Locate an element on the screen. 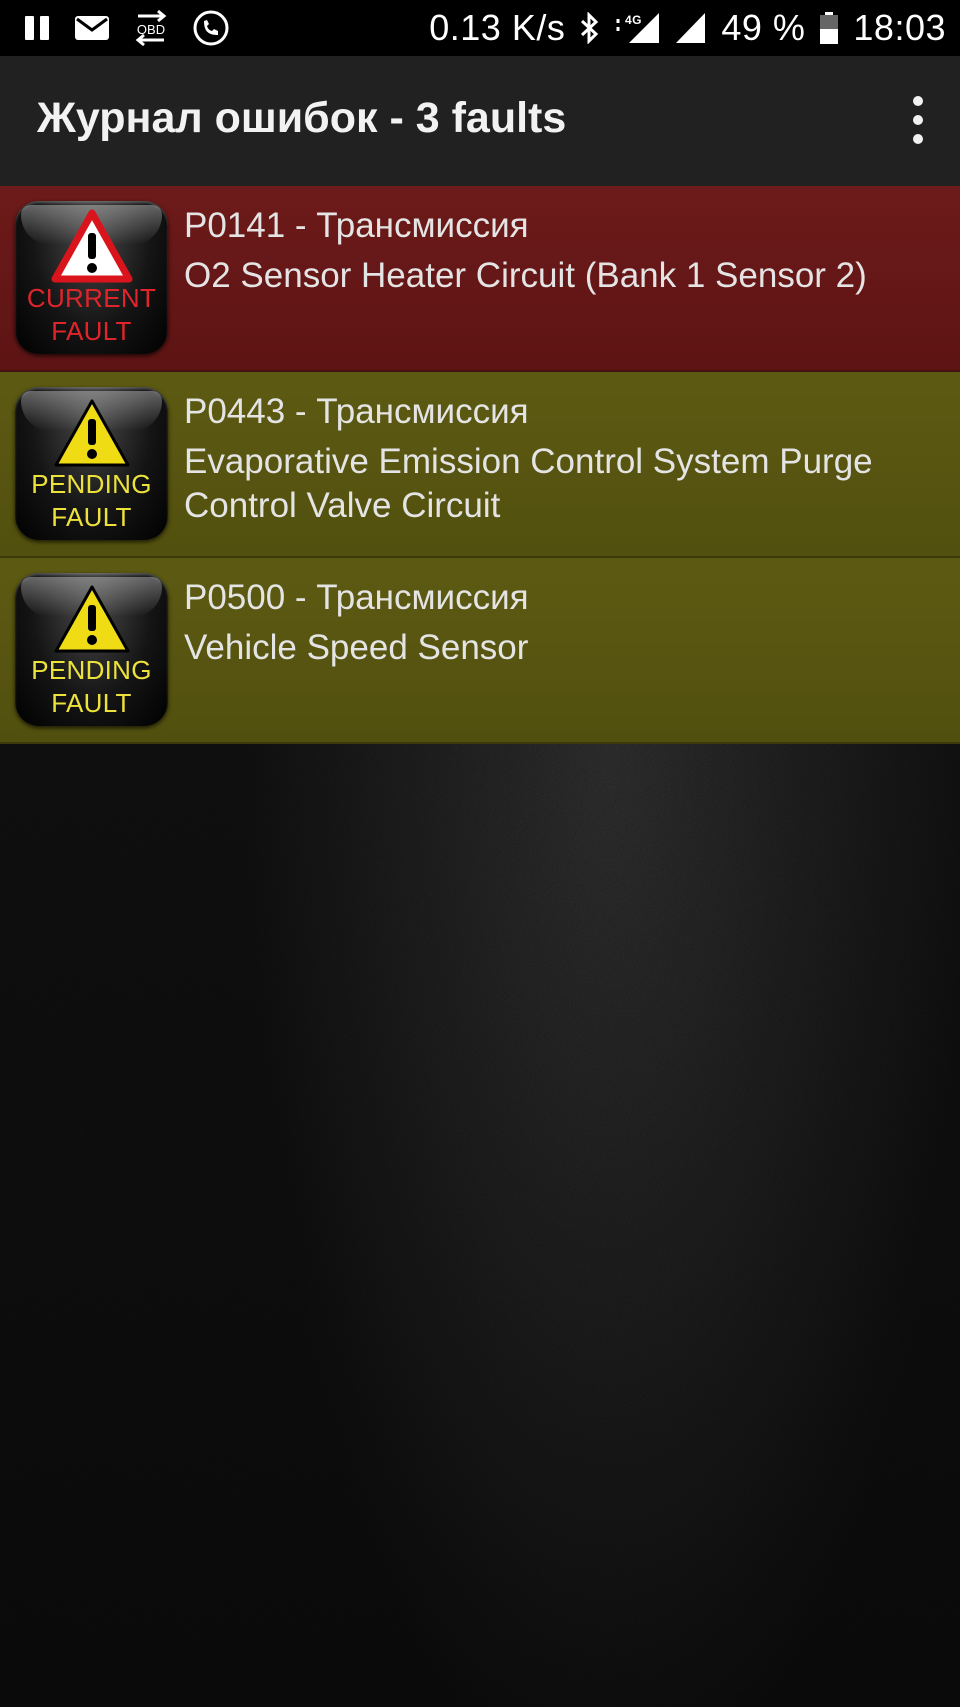  badge-line-1: CURRENT is located at coordinates (91, 298).